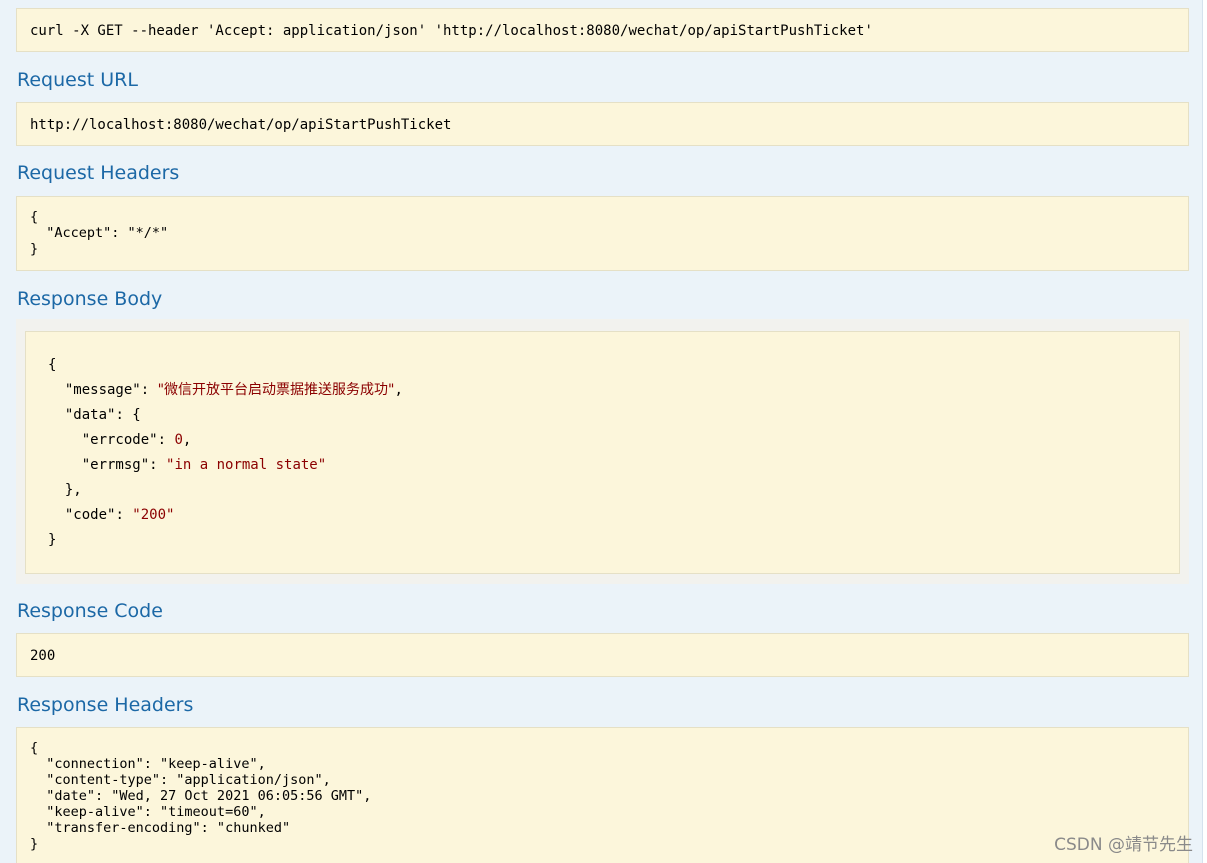  I want to click on errcode-value: 0, so click(178, 440).